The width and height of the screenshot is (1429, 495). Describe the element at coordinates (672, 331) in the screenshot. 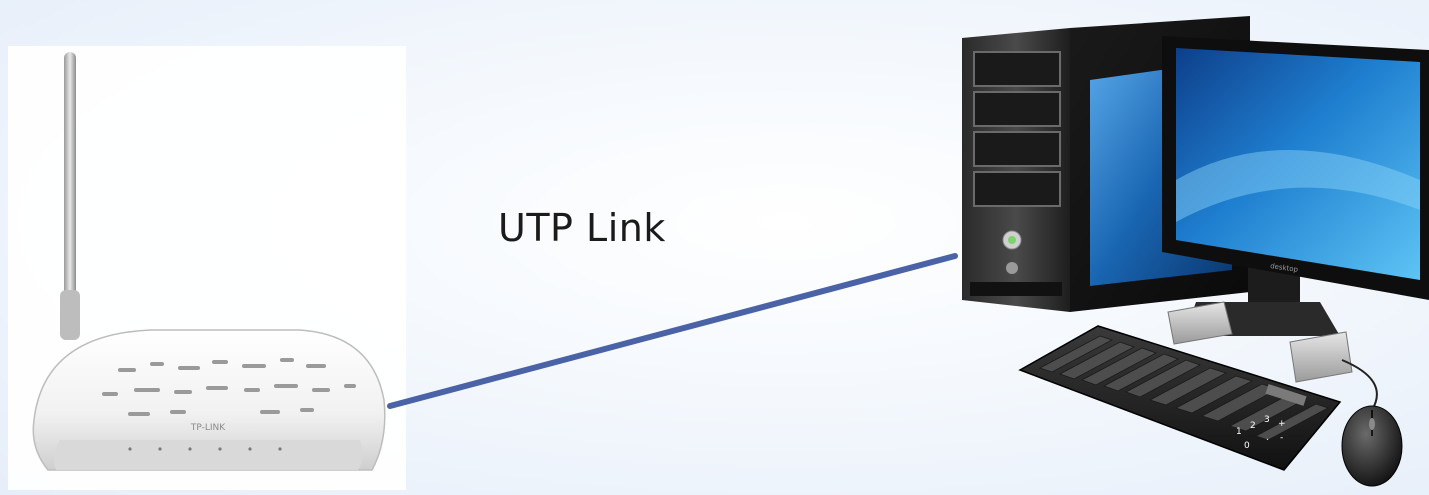

I see `utp-link-line` at that location.